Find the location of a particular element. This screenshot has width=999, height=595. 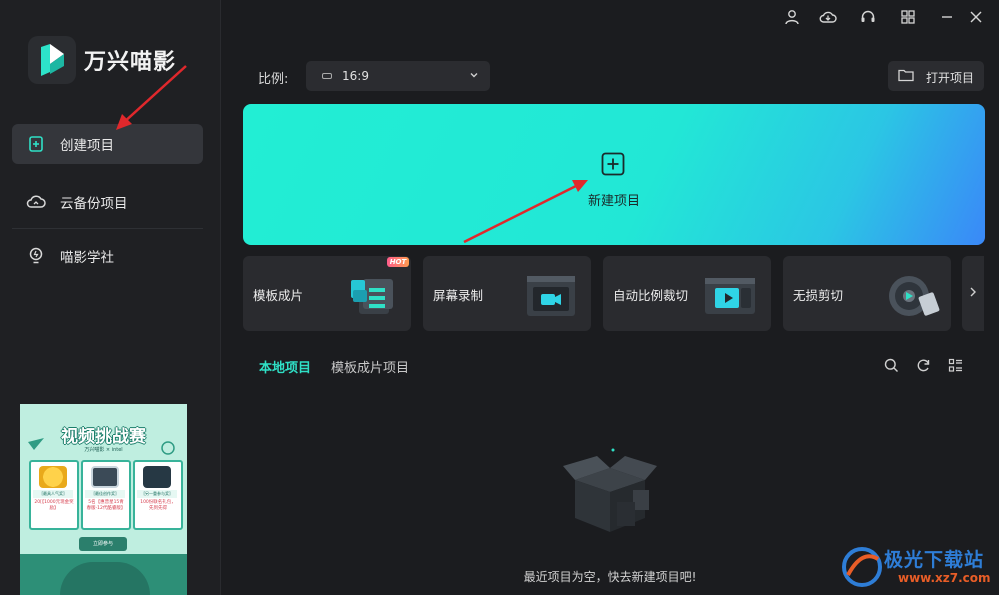

screen-record-icon is located at coordinates (551, 296).